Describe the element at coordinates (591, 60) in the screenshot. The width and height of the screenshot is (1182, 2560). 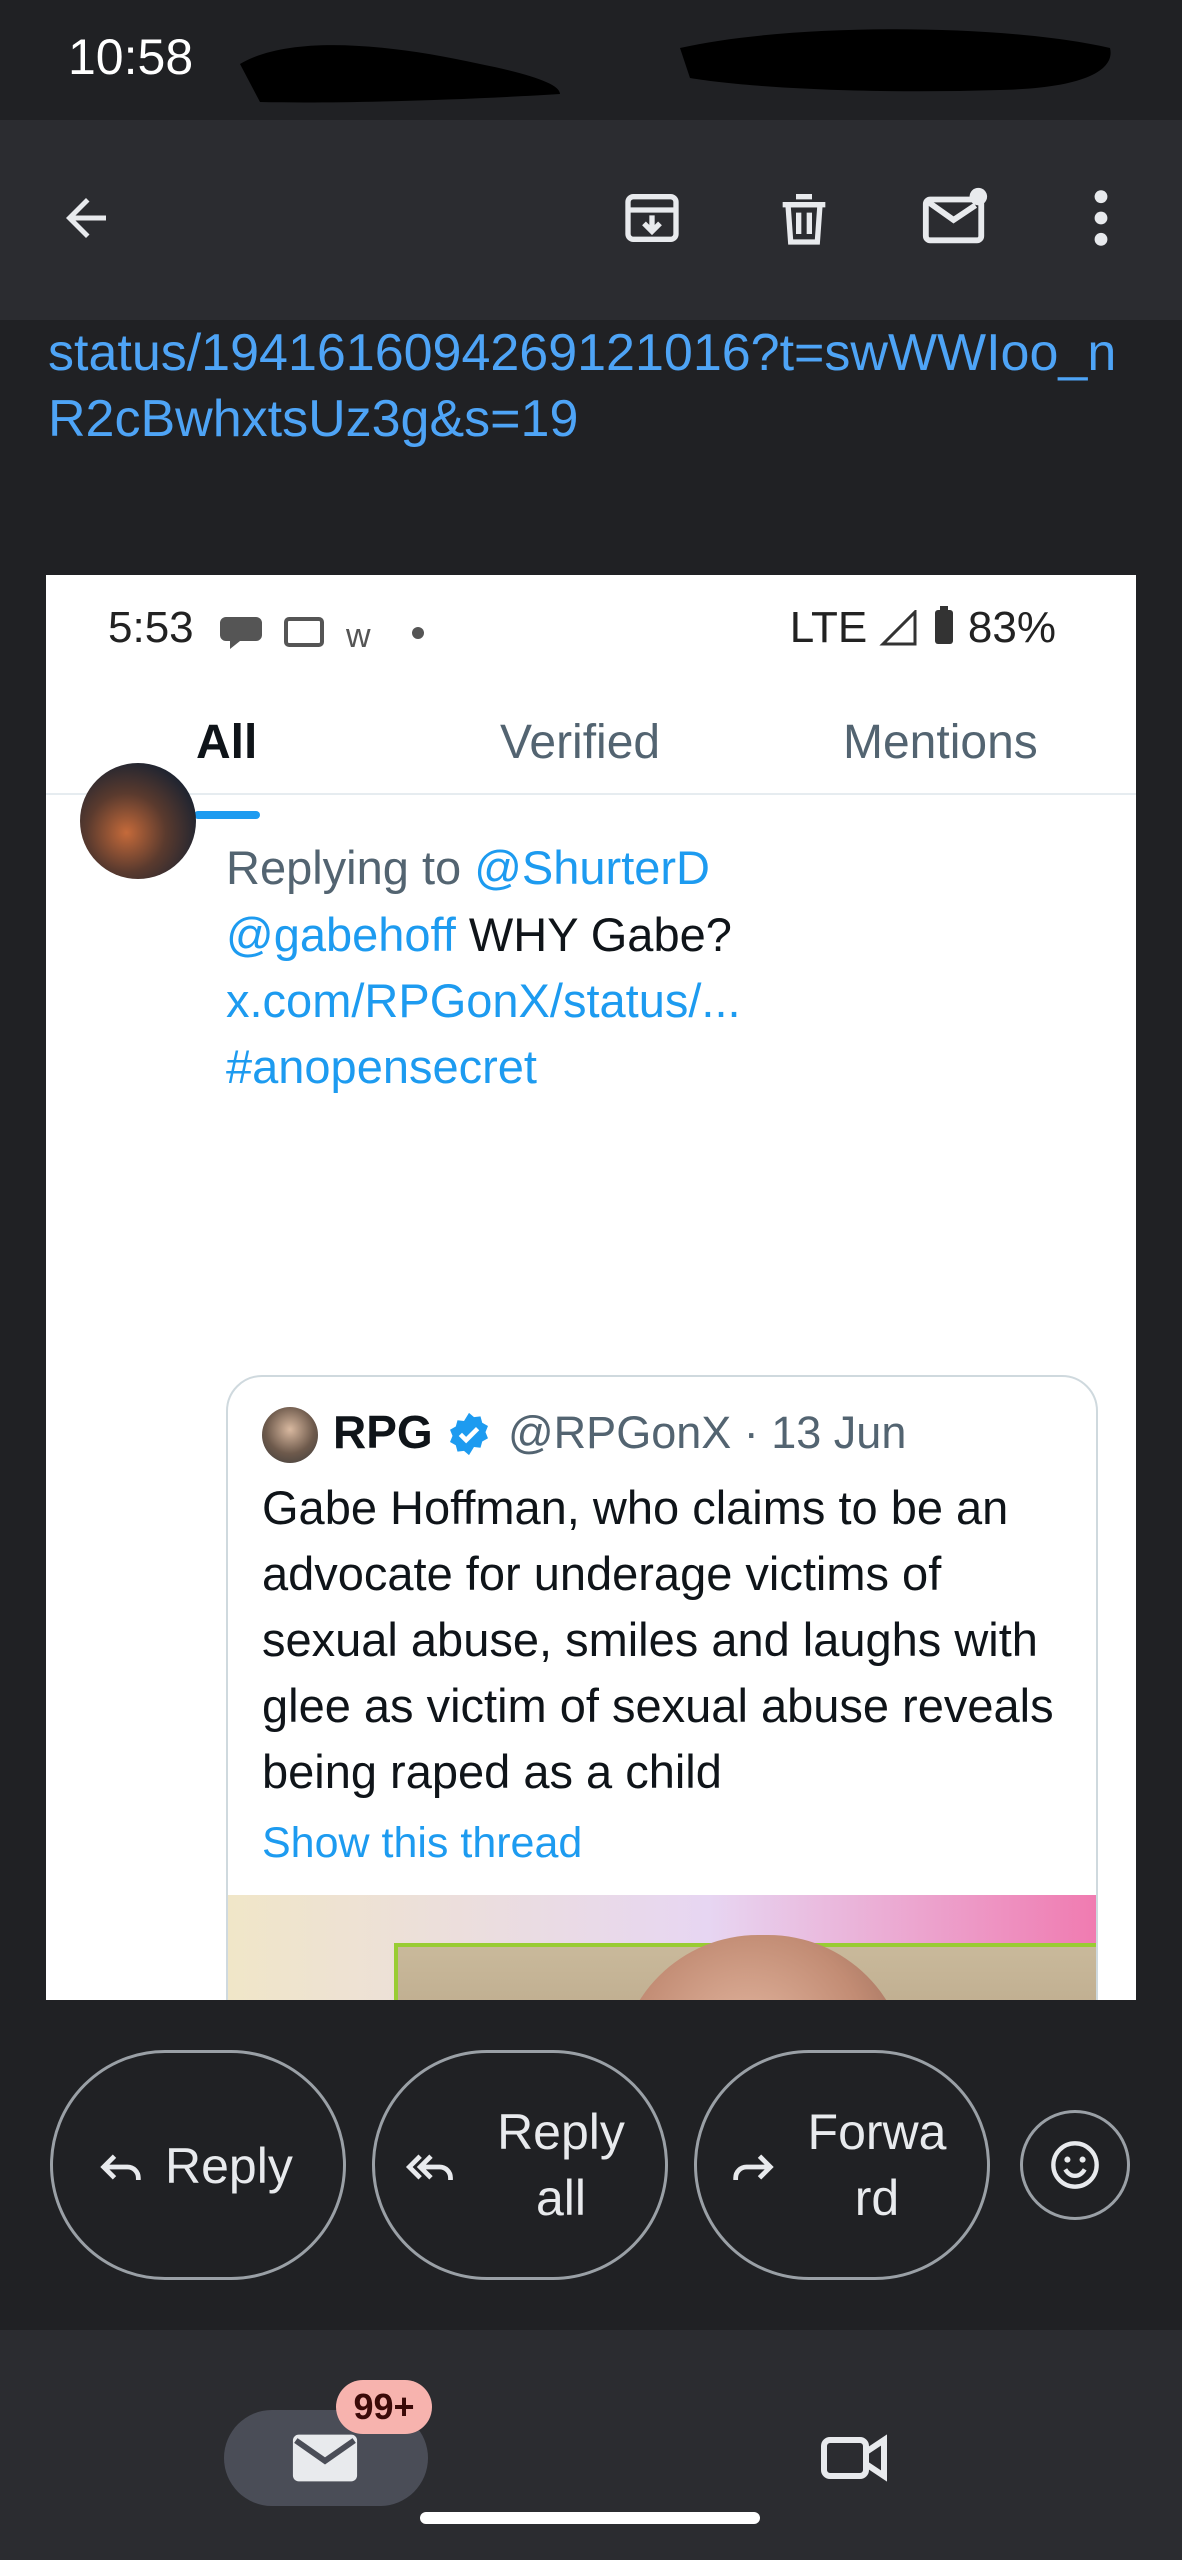
I see `status-bar: 10:58` at that location.